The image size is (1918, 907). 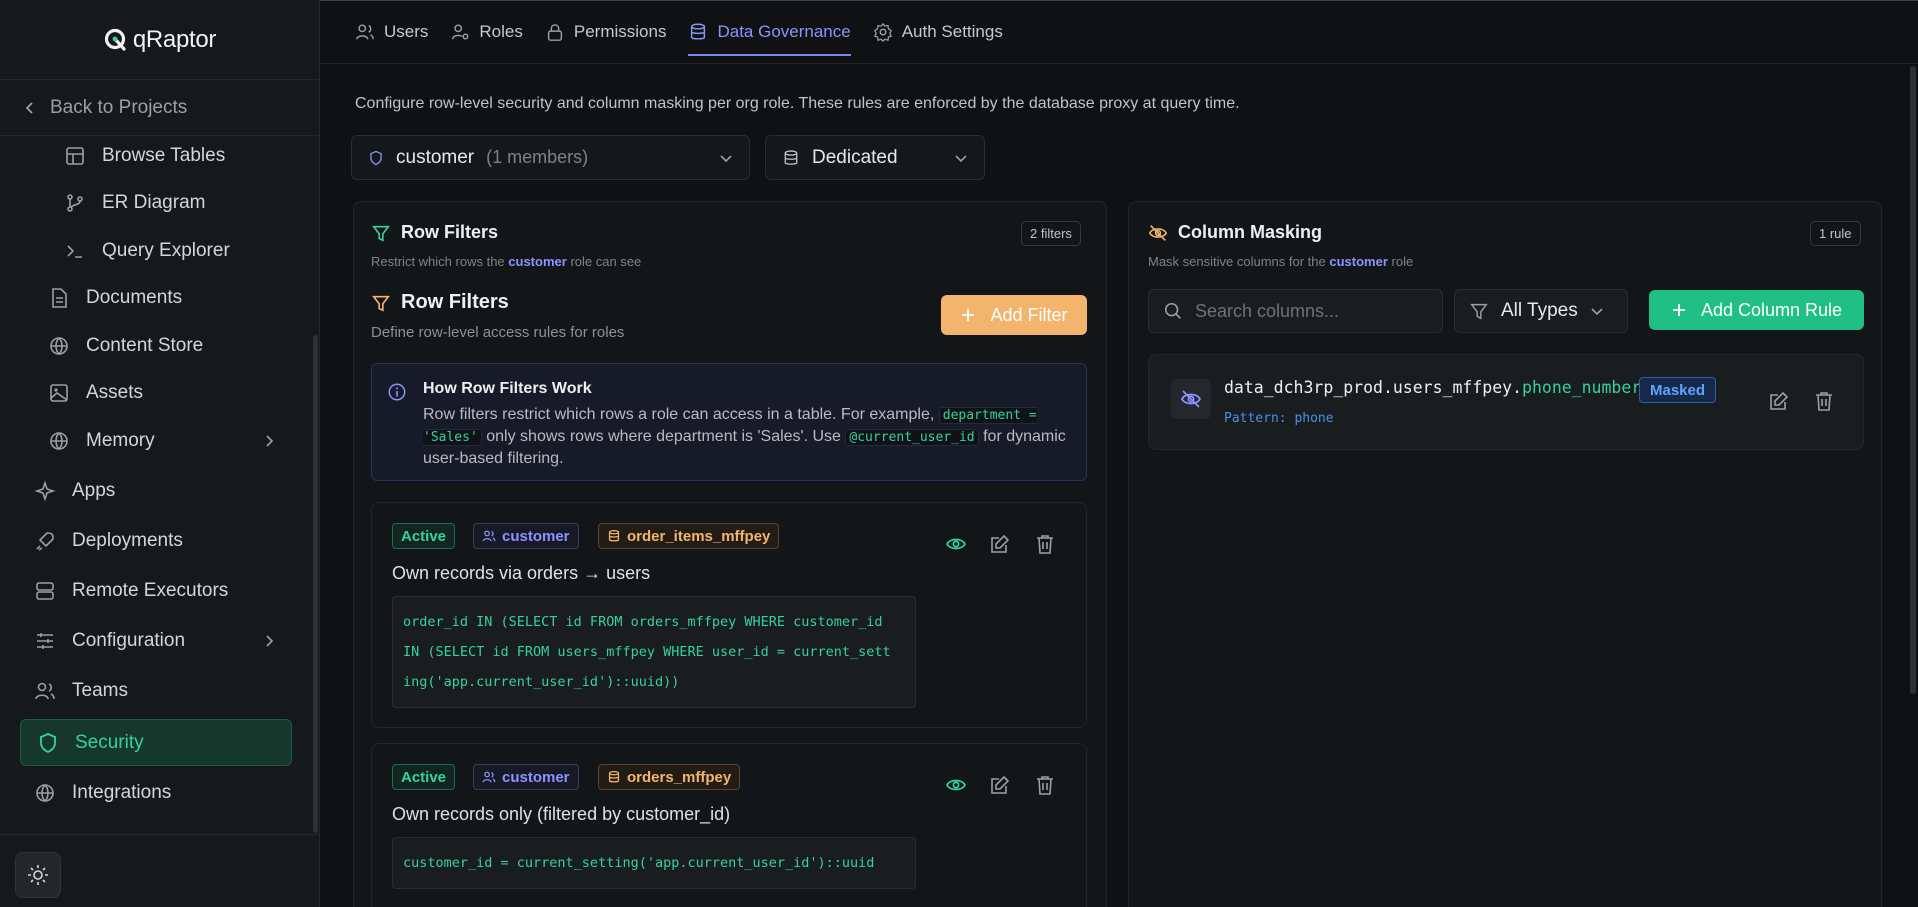 I want to click on sidebar-item-deployments: Deployments, so click(x=108, y=541).